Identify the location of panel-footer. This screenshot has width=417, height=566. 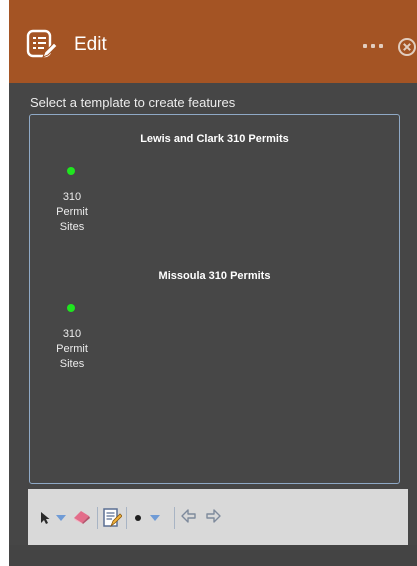
(213, 555).